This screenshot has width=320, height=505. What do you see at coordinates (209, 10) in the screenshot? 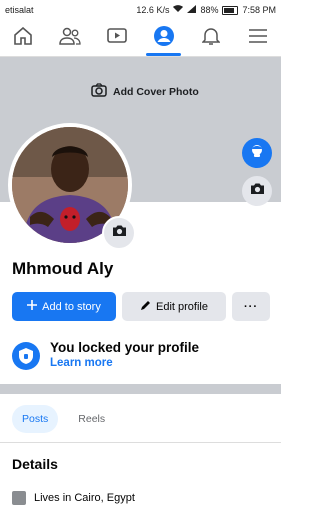
I see `battery-percent: 88%` at bounding box center [209, 10].